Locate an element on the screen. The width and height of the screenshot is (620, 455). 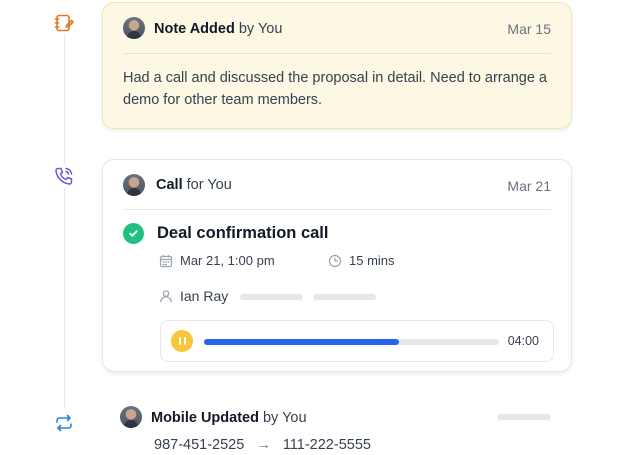
sync-arrows-icon is located at coordinates (64, 423).